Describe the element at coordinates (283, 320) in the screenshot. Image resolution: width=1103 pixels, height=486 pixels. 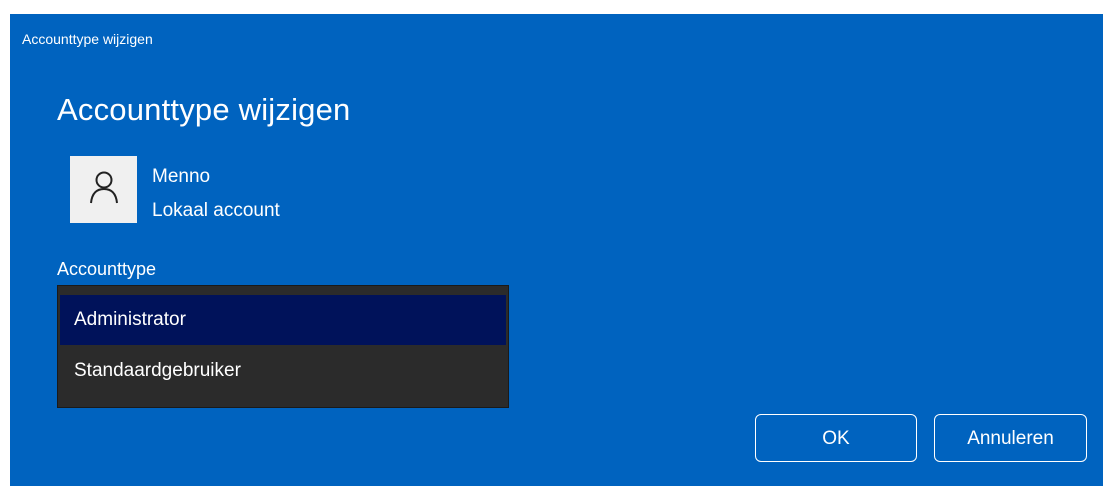
I see `option-administrator: Administrator` at that location.